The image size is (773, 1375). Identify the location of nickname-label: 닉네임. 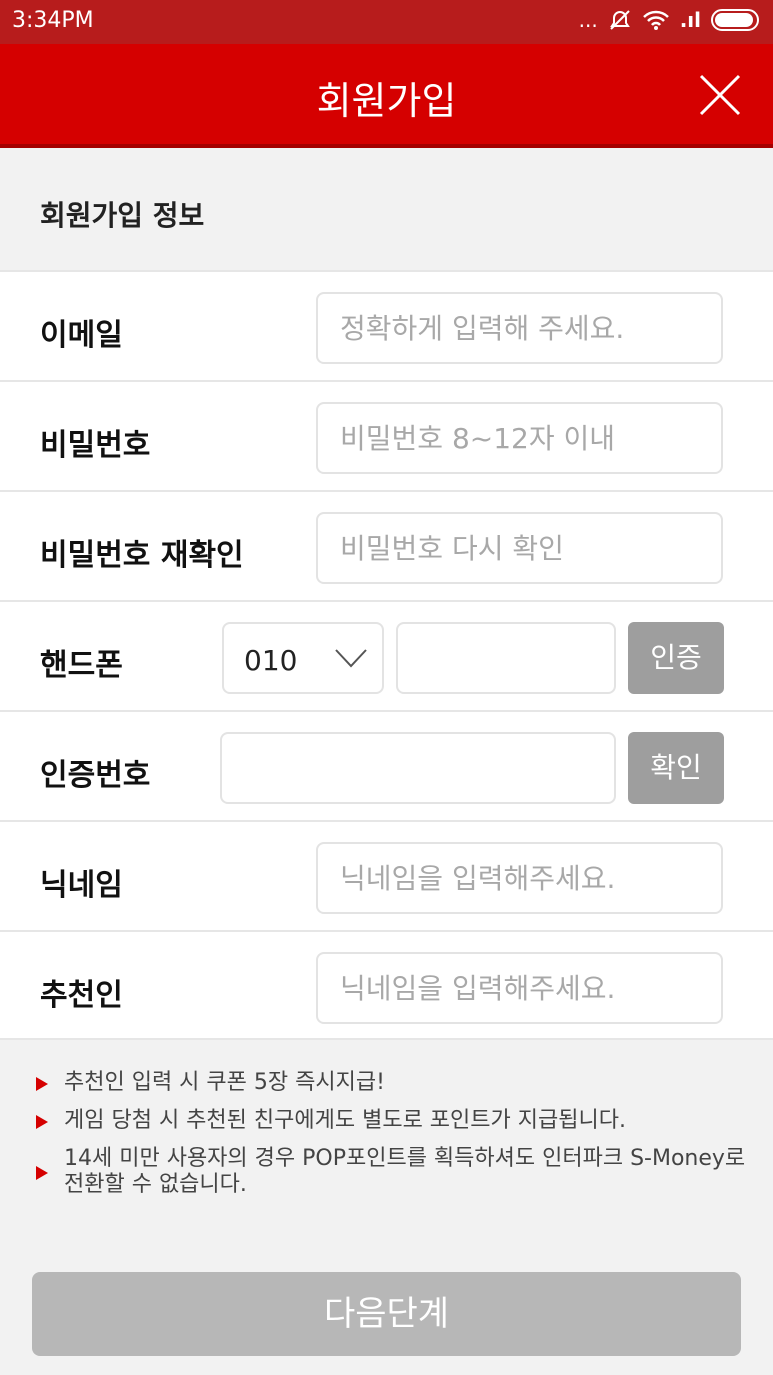
(81, 885).